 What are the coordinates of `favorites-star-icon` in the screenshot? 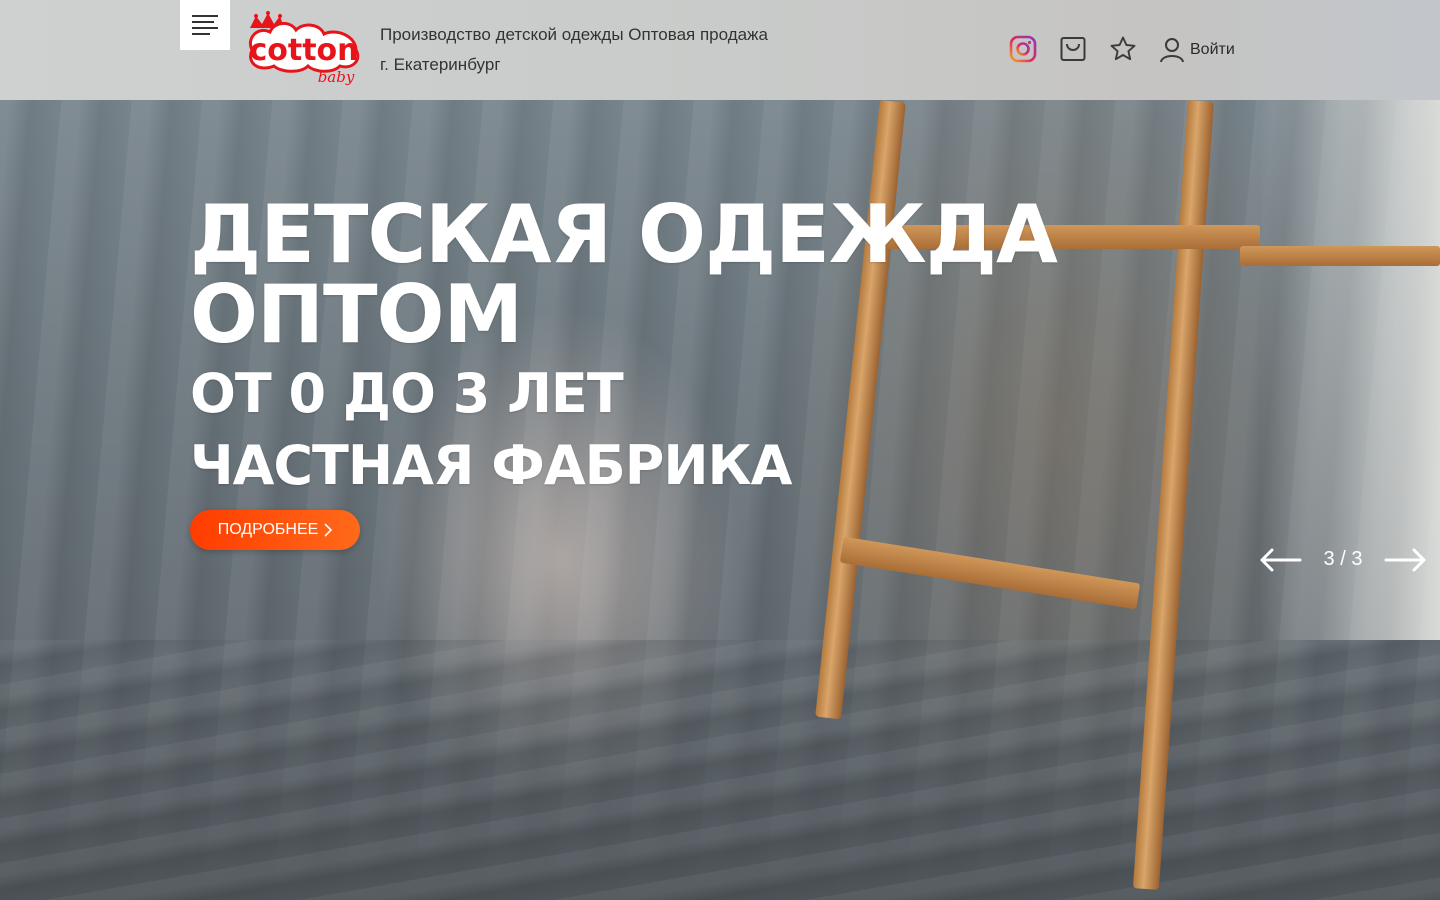 It's located at (1123, 49).